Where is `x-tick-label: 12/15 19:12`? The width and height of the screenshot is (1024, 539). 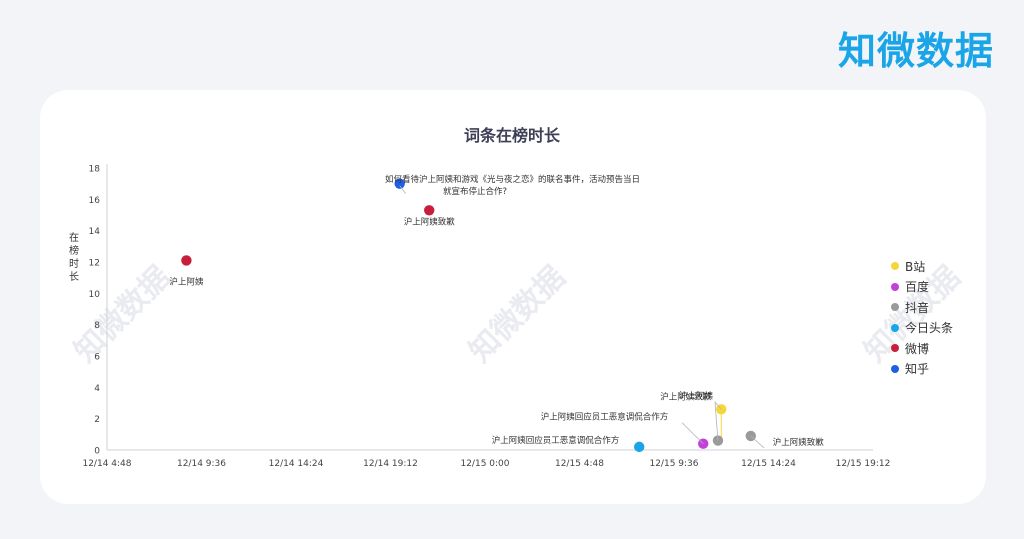 x-tick-label: 12/15 19:12 is located at coordinates (863, 464).